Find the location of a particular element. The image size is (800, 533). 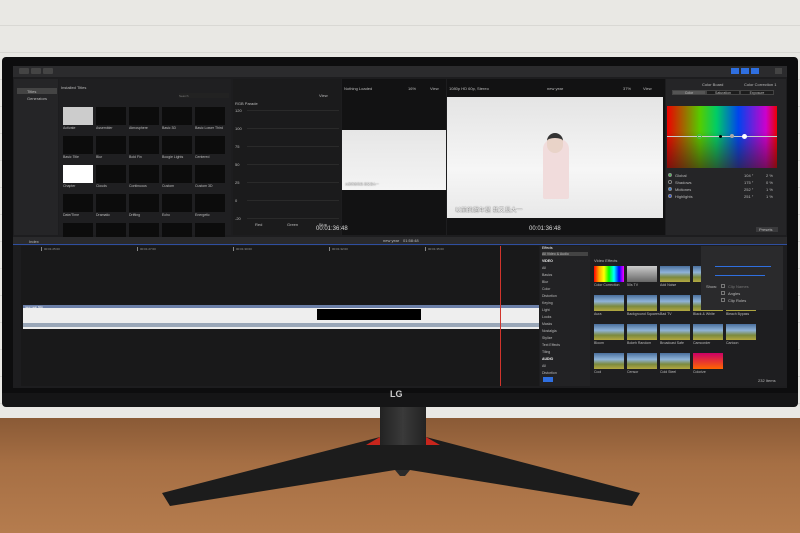

effects-category: Blur is located at coordinates (565, 282).